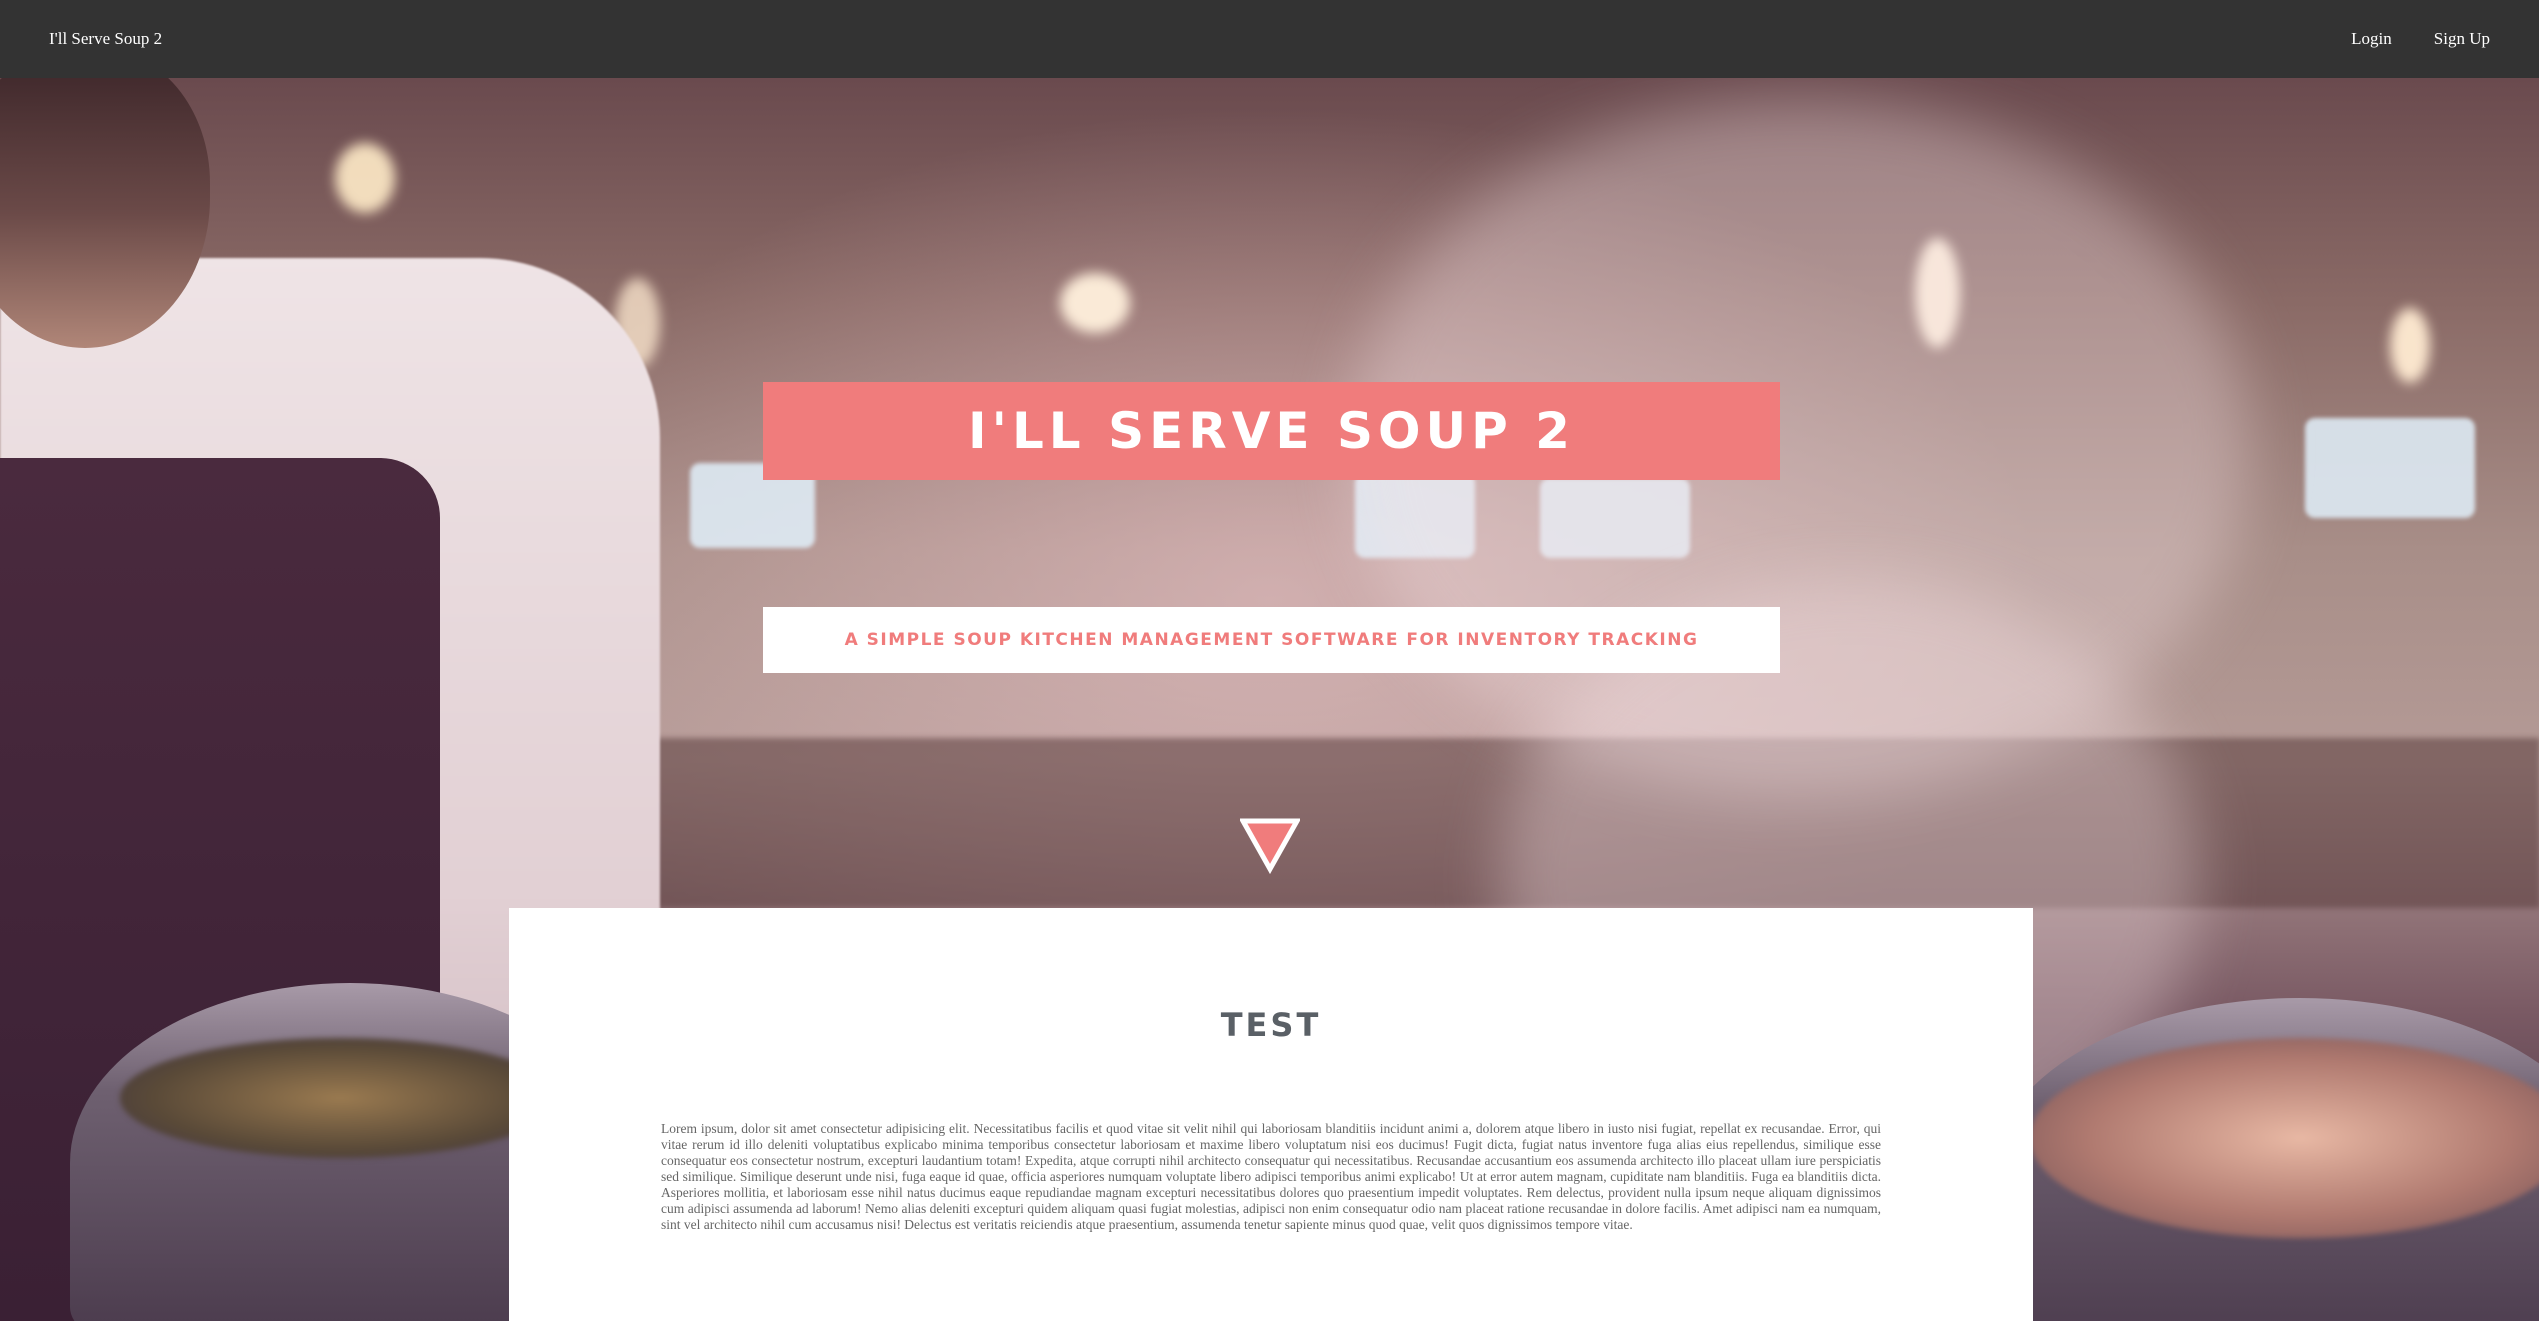 The image size is (2539, 1321). Describe the element at coordinates (2371, 39) in the screenshot. I see `login-link: Login` at that location.